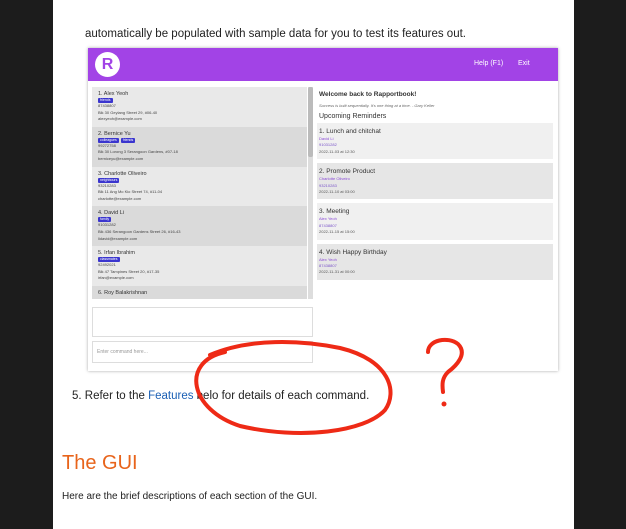 The image size is (626, 529). What do you see at coordinates (310, 193) in the screenshot?
I see `contact-list-scrollbar` at bounding box center [310, 193].